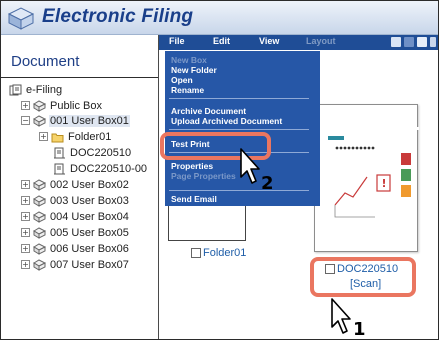 The image size is (439, 340). Describe the element at coordinates (177, 41) in the screenshot. I see `menu-file: File` at that location.